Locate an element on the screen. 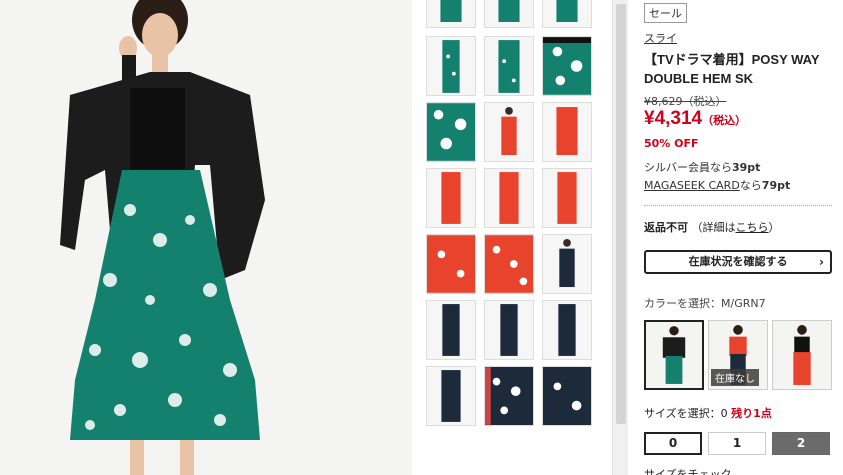 This screenshot has width=843, height=475. size-check-link: サイズをチェック is located at coordinates (688, 470).